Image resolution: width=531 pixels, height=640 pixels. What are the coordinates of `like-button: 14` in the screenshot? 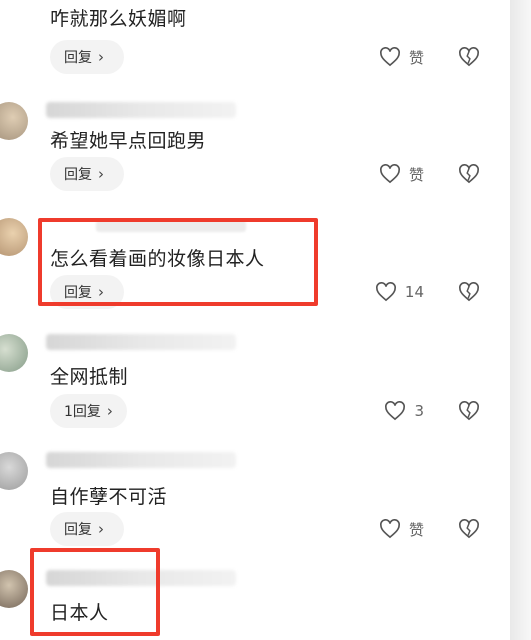 It's located at (399, 292).